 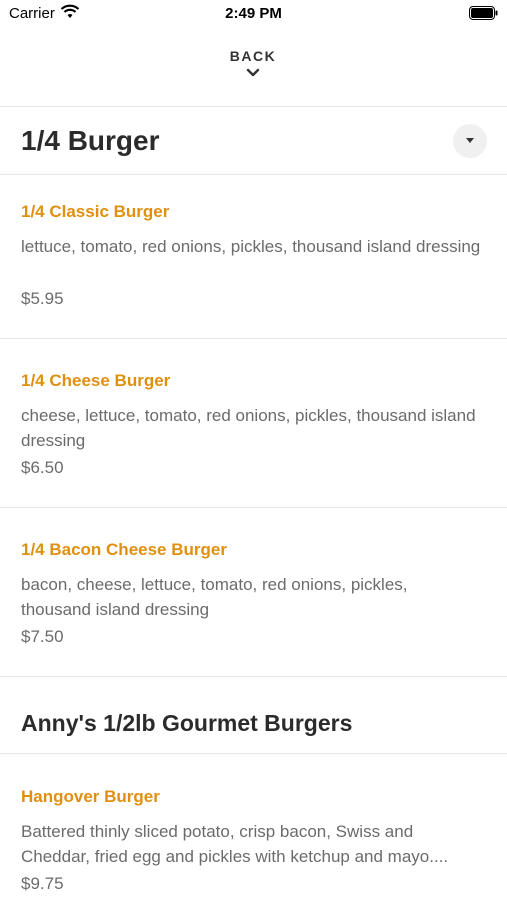 I want to click on back-button: BACK, so click(x=253, y=70).